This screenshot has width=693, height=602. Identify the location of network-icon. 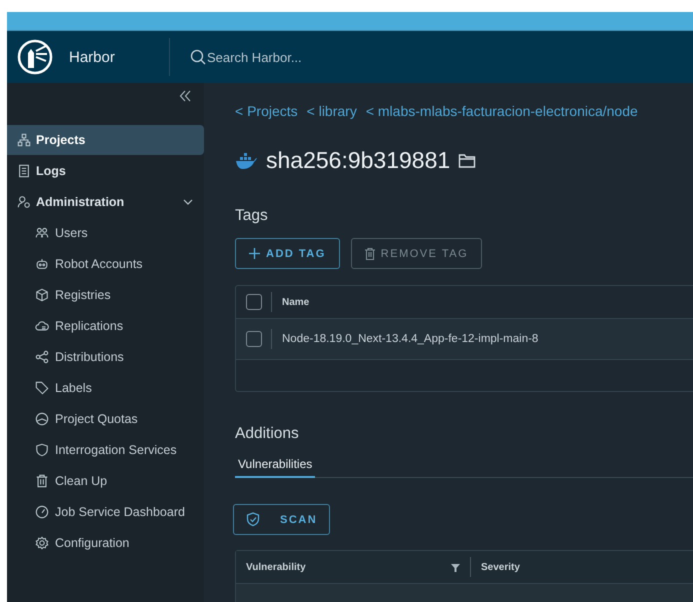
(24, 140).